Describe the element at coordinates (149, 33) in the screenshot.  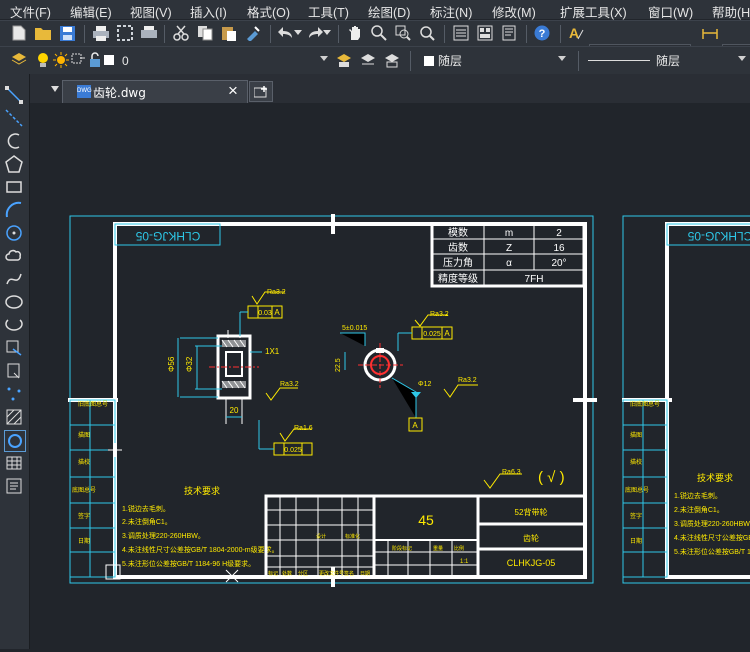
I see `plot-icon` at that location.